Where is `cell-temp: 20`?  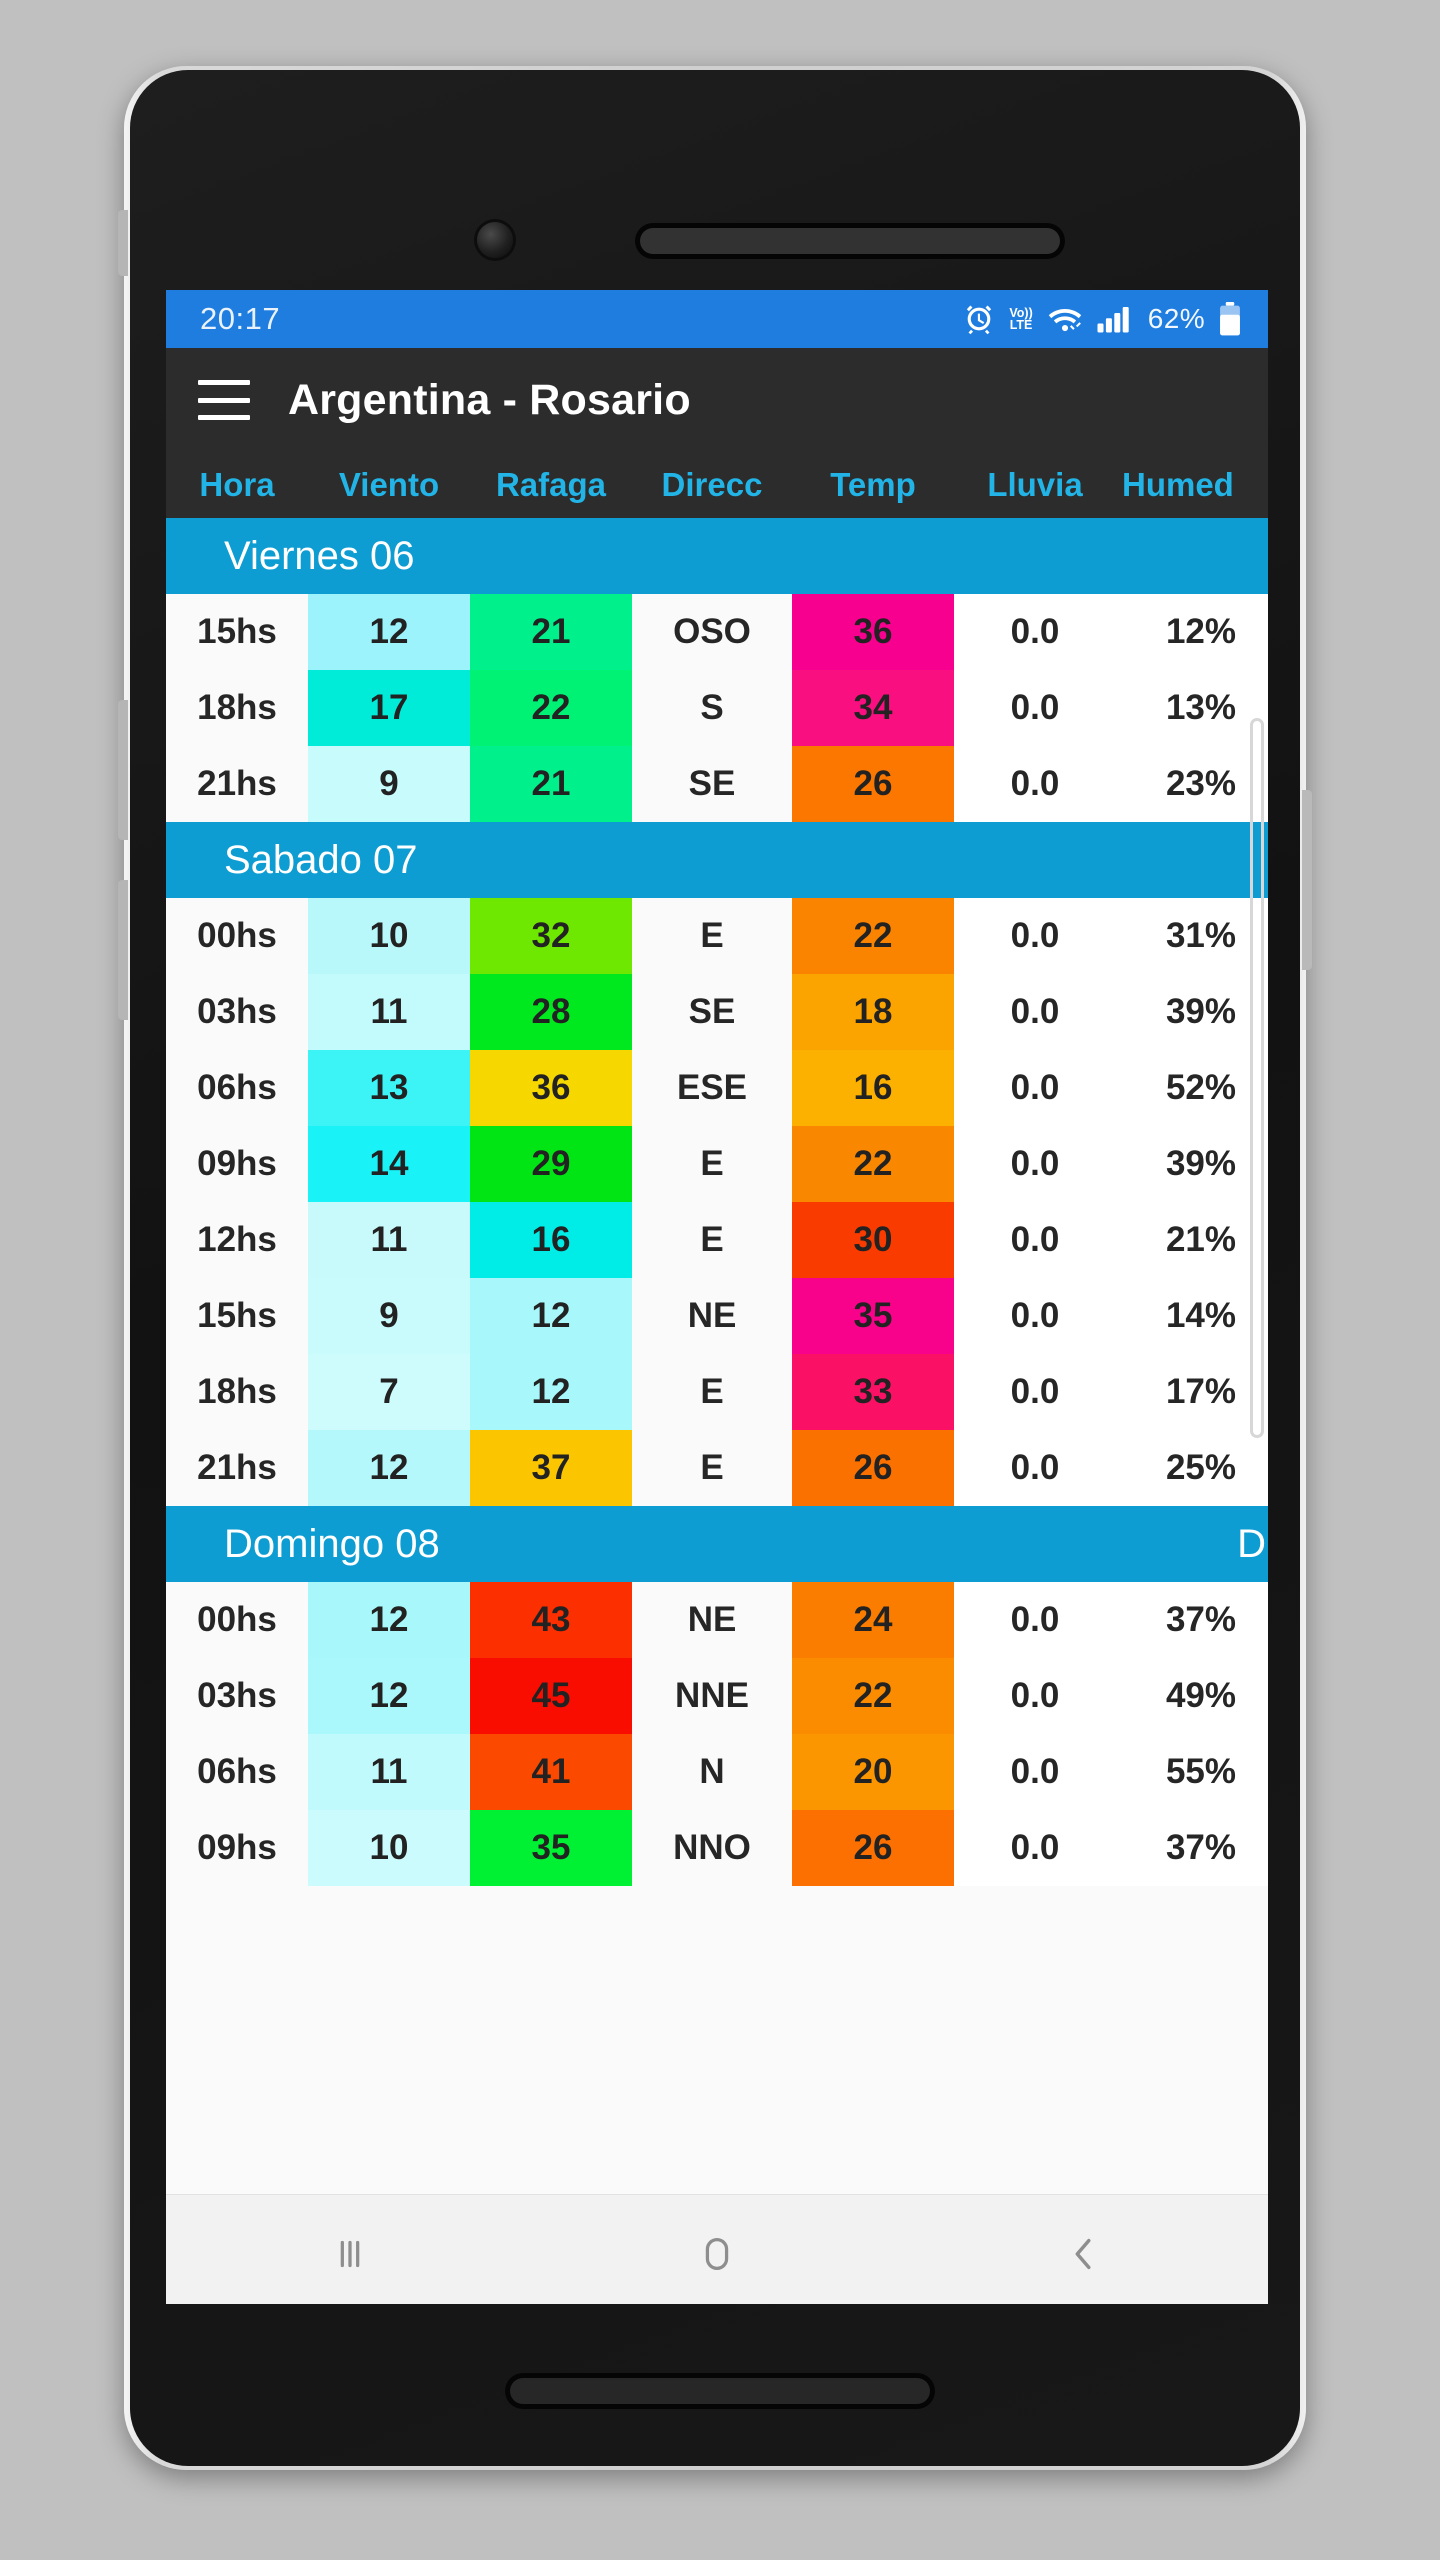
cell-temp: 20 is located at coordinates (873, 1772).